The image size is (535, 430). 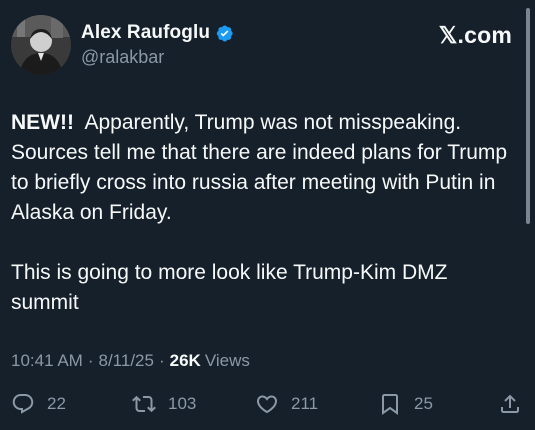 I want to click on heart-icon, so click(x=267, y=404).